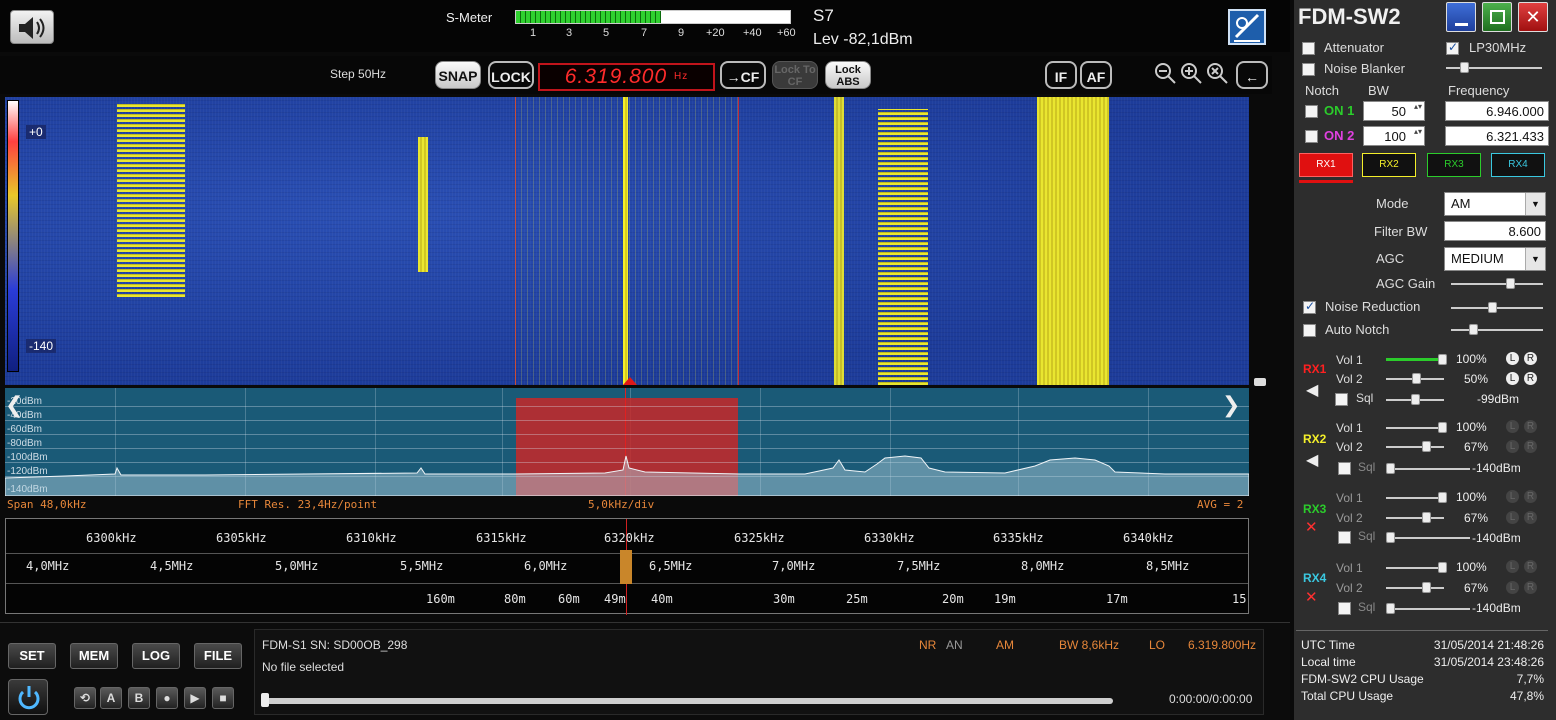 The width and height of the screenshot is (1556, 720). I want to click on rx2-vol1-slider, so click(1416, 427).